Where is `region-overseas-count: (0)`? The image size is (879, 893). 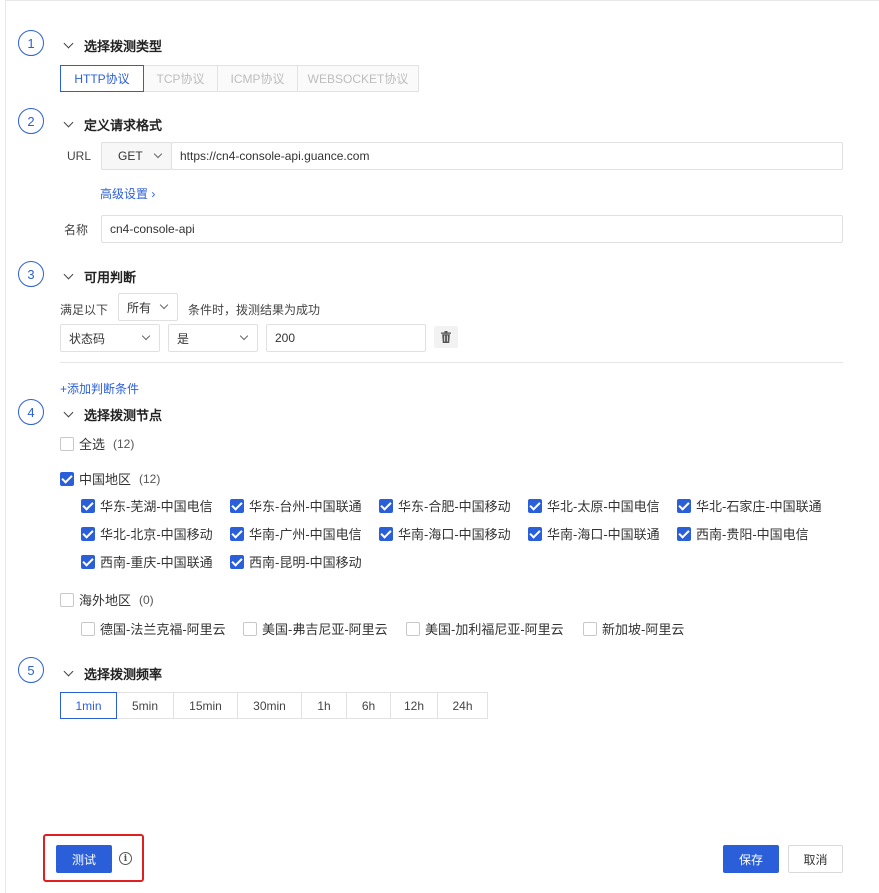 region-overseas-count: (0) is located at coordinates (146, 599).